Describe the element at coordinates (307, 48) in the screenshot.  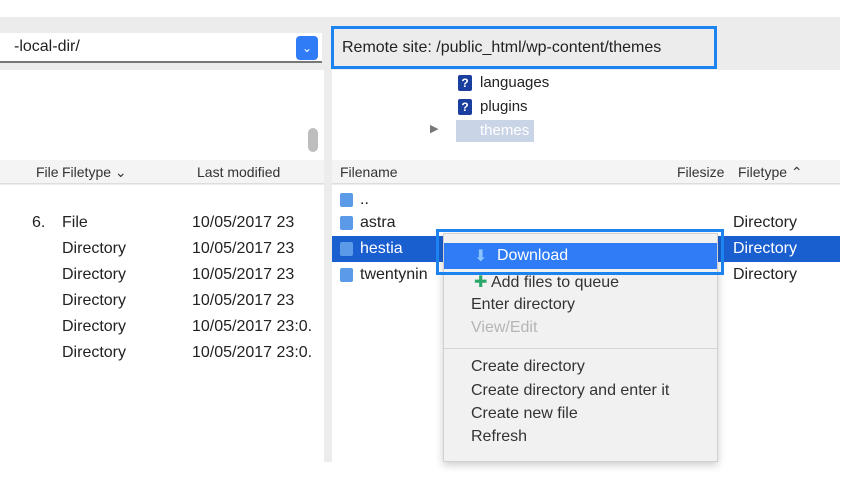
I see `chevron-down-icon: ⌄` at that location.